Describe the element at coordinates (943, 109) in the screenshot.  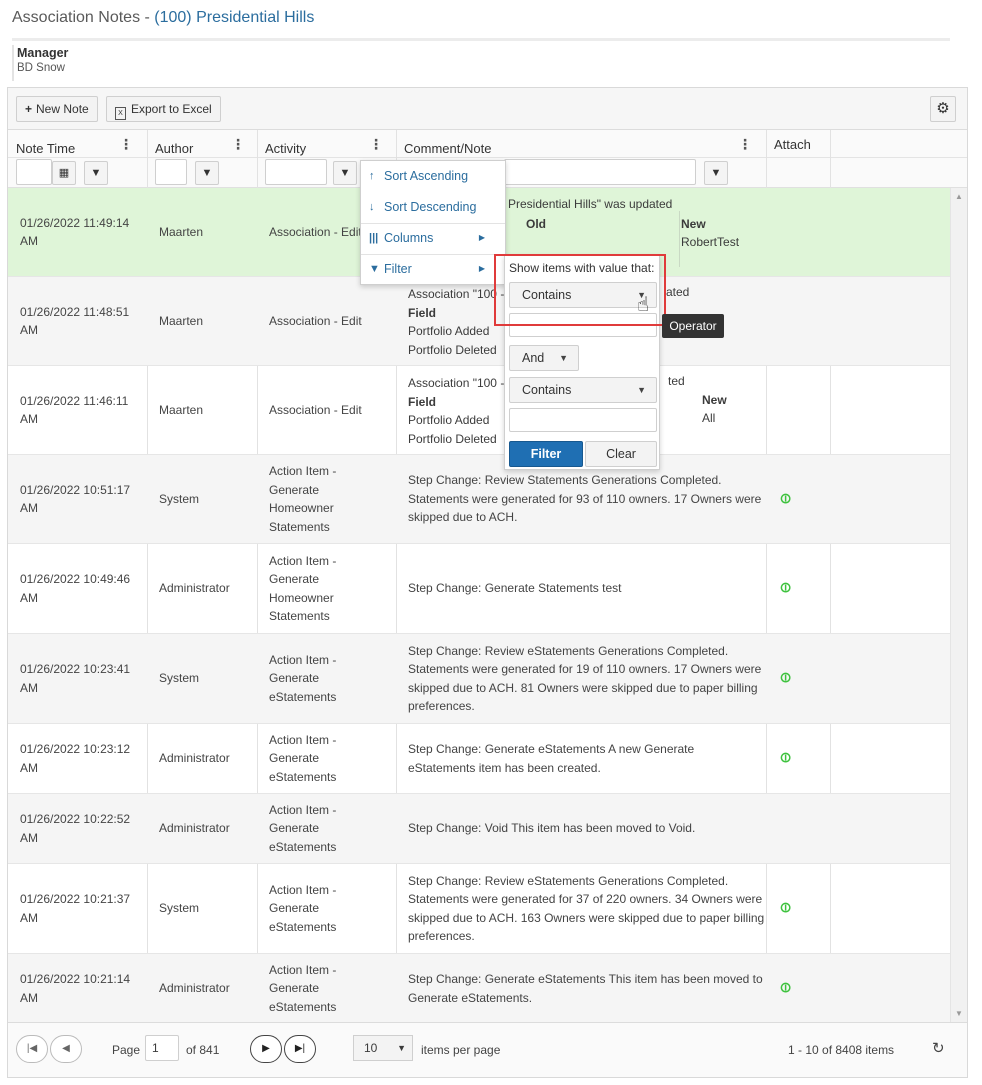
I see `grid-settings-button: ⚙` at that location.